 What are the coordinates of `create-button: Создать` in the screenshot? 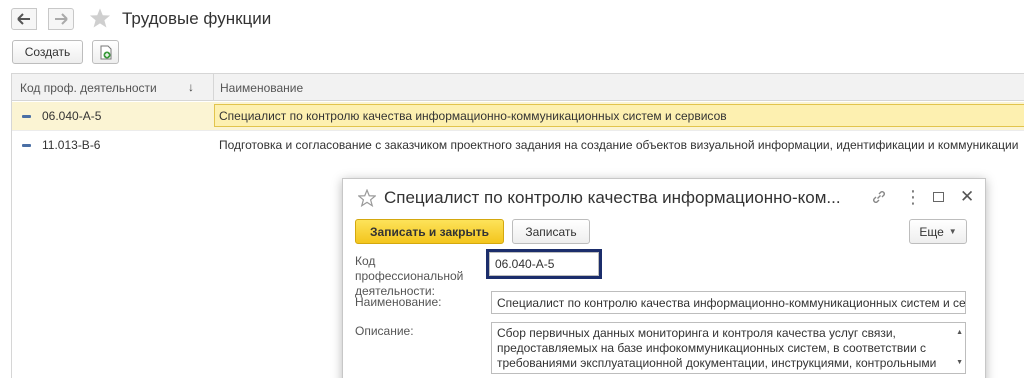 It's located at (47, 52).